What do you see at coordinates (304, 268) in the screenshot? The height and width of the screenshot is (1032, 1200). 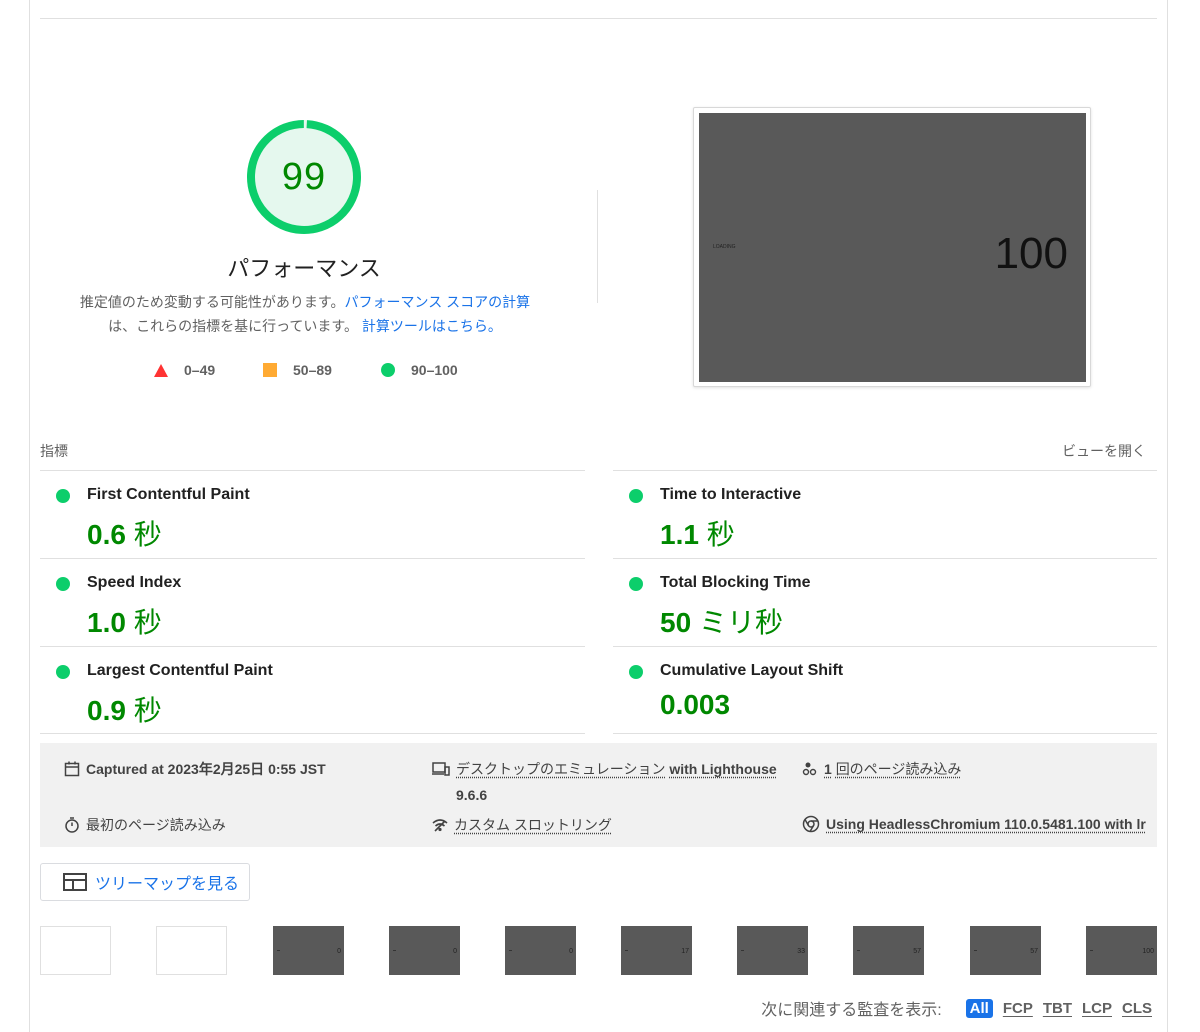 I see `performance-title: パフォーマンス` at bounding box center [304, 268].